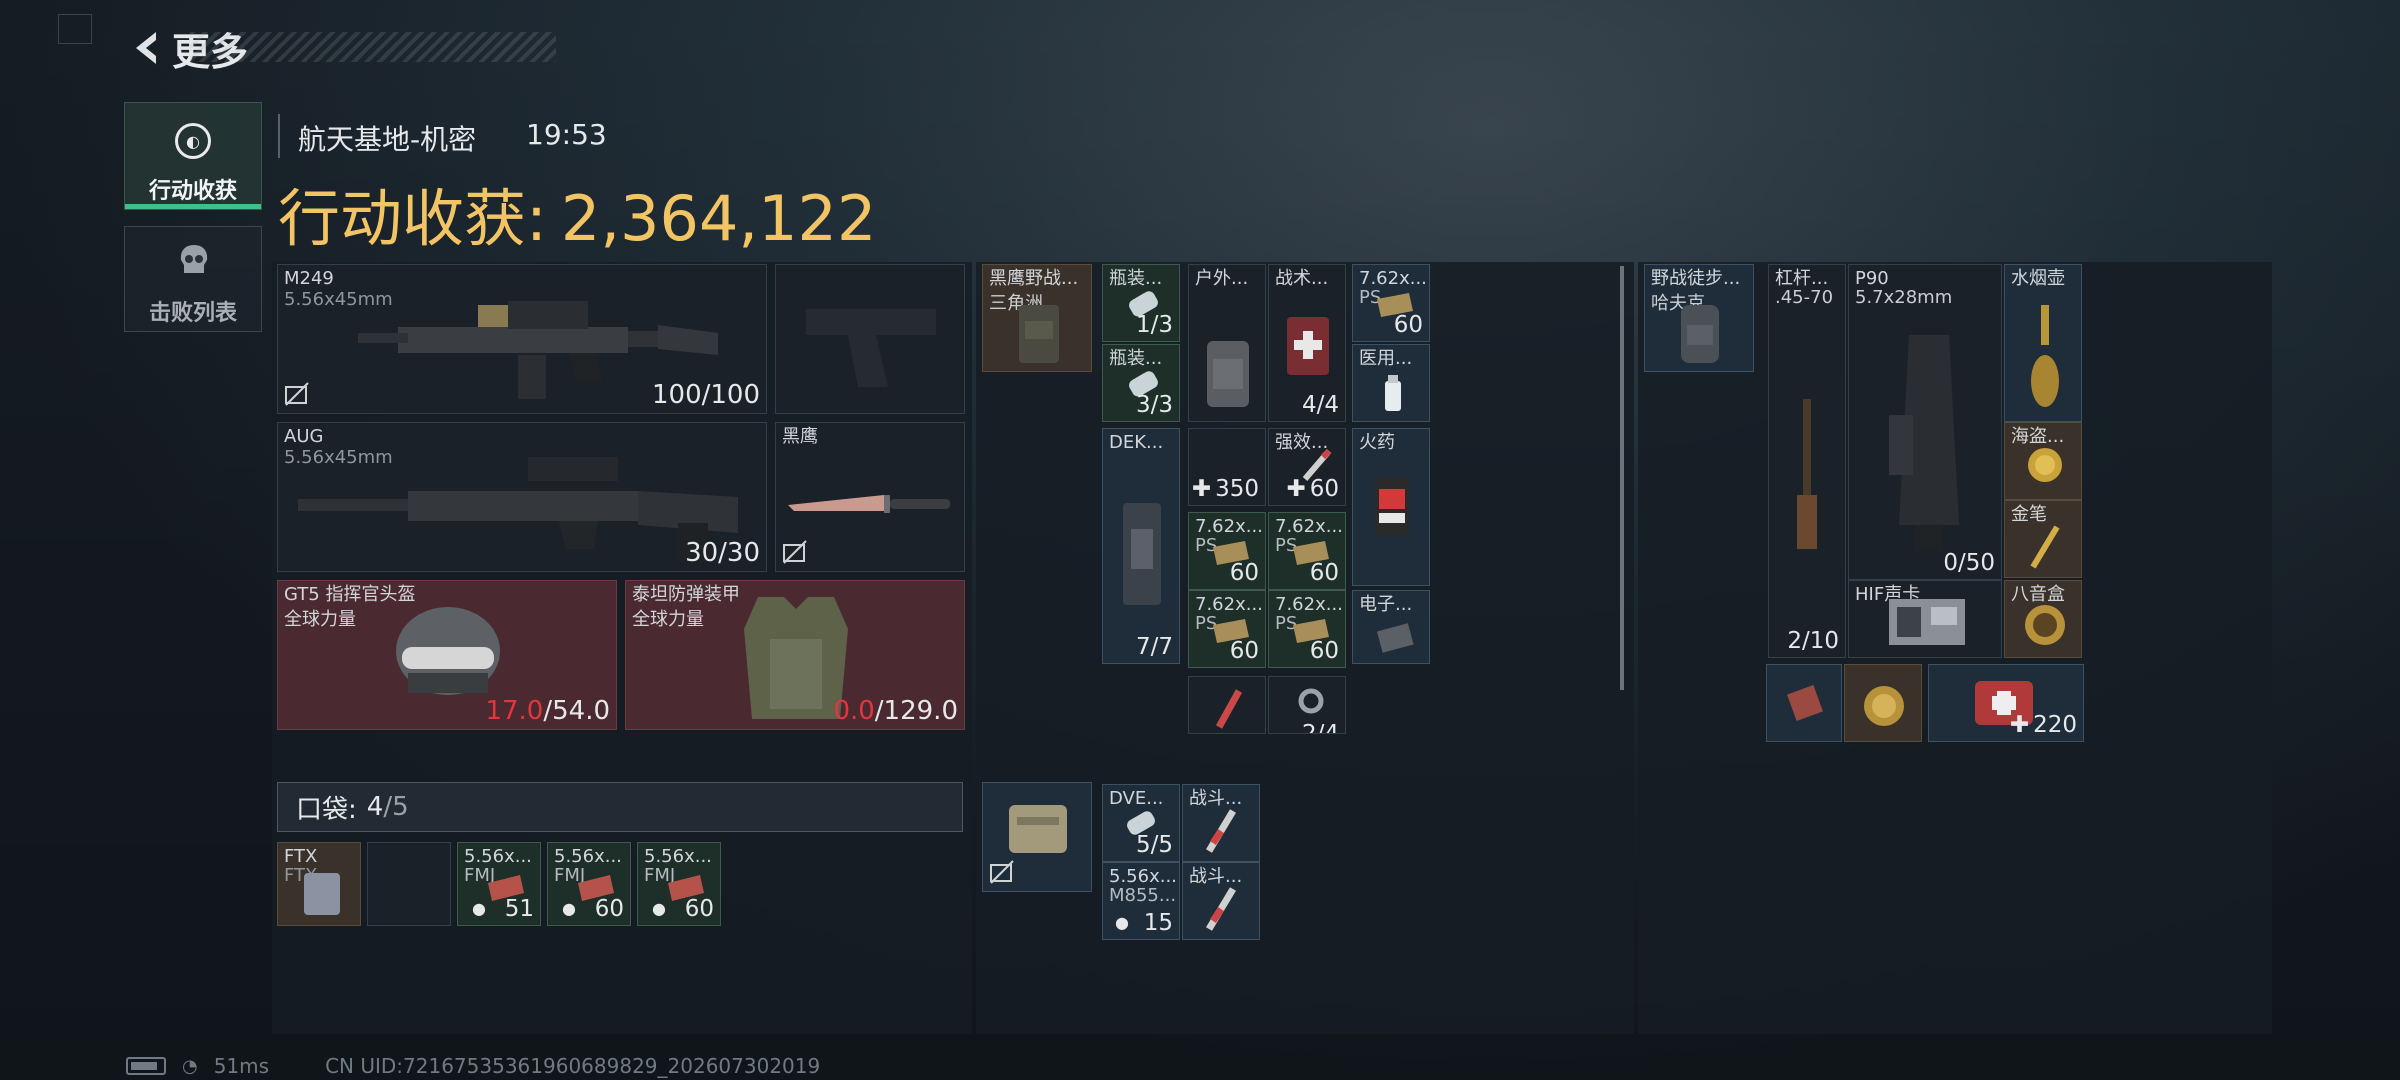 The height and width of the screenshot is (1080, 2400). I want to click on vest-durability: 0.0/129.0, so click(895, 711).